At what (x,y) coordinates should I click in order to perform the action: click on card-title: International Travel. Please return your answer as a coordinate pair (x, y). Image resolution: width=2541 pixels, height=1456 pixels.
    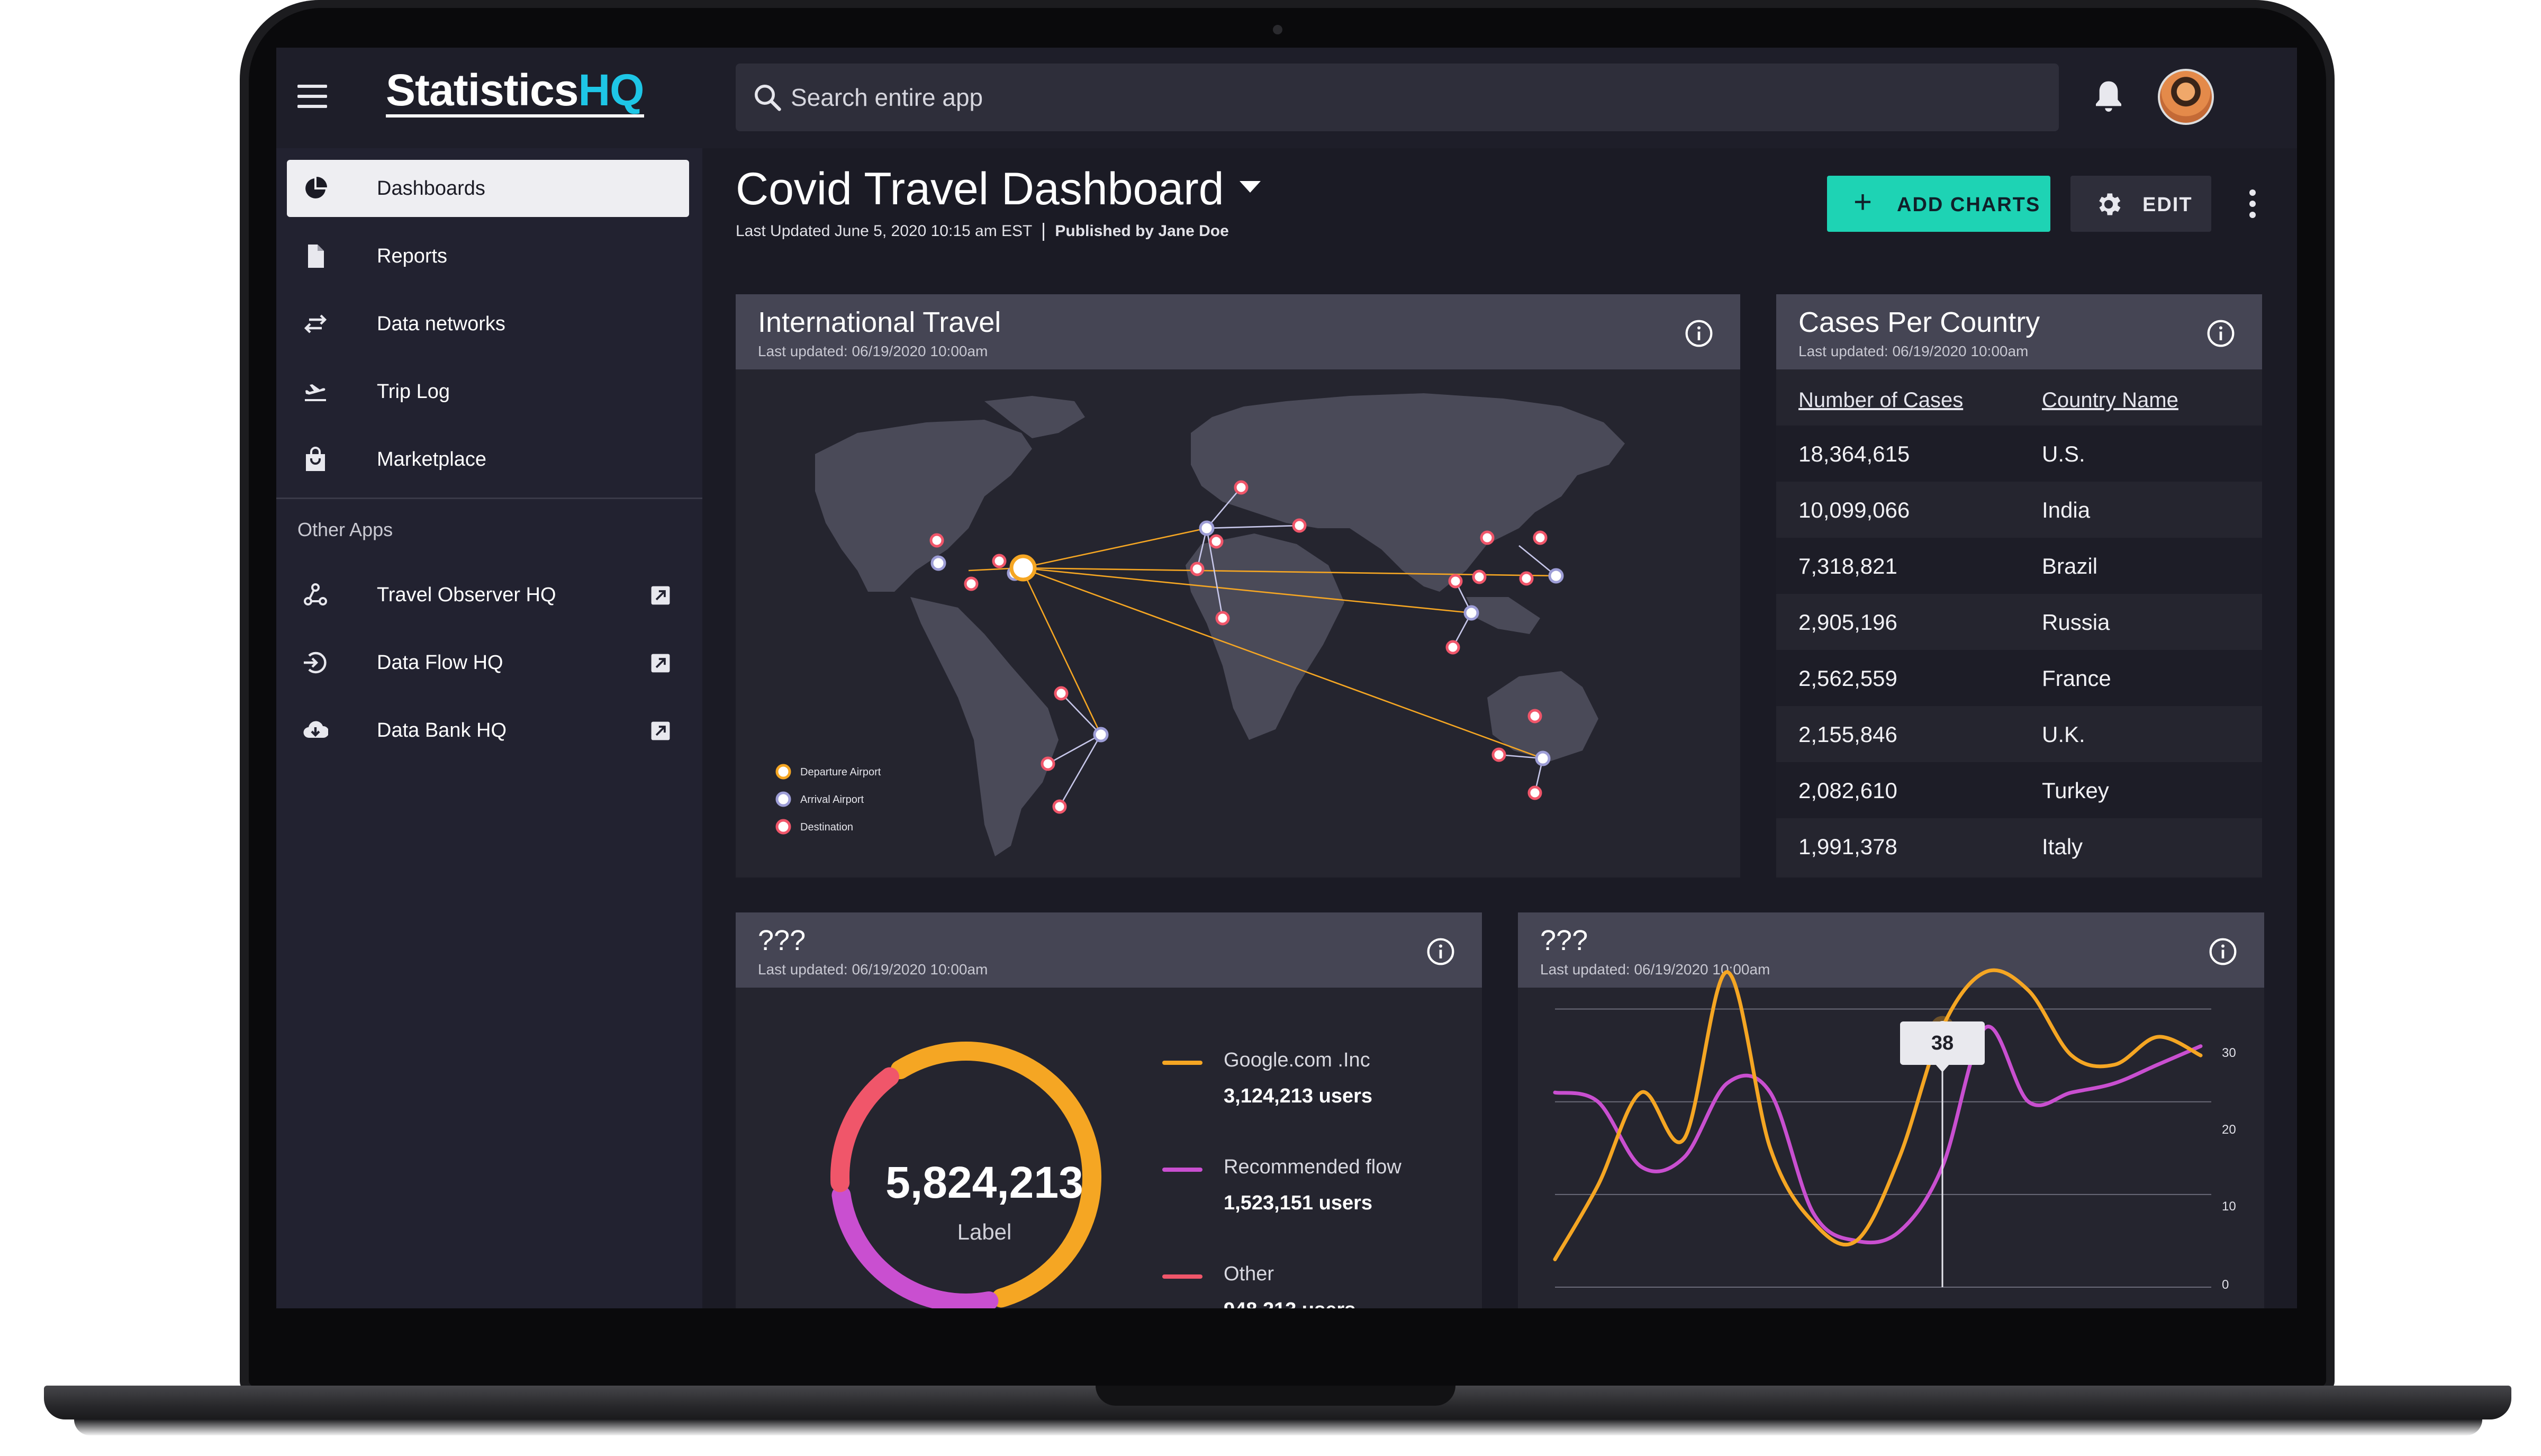
    Looking at the image, I should click on (879, 322).